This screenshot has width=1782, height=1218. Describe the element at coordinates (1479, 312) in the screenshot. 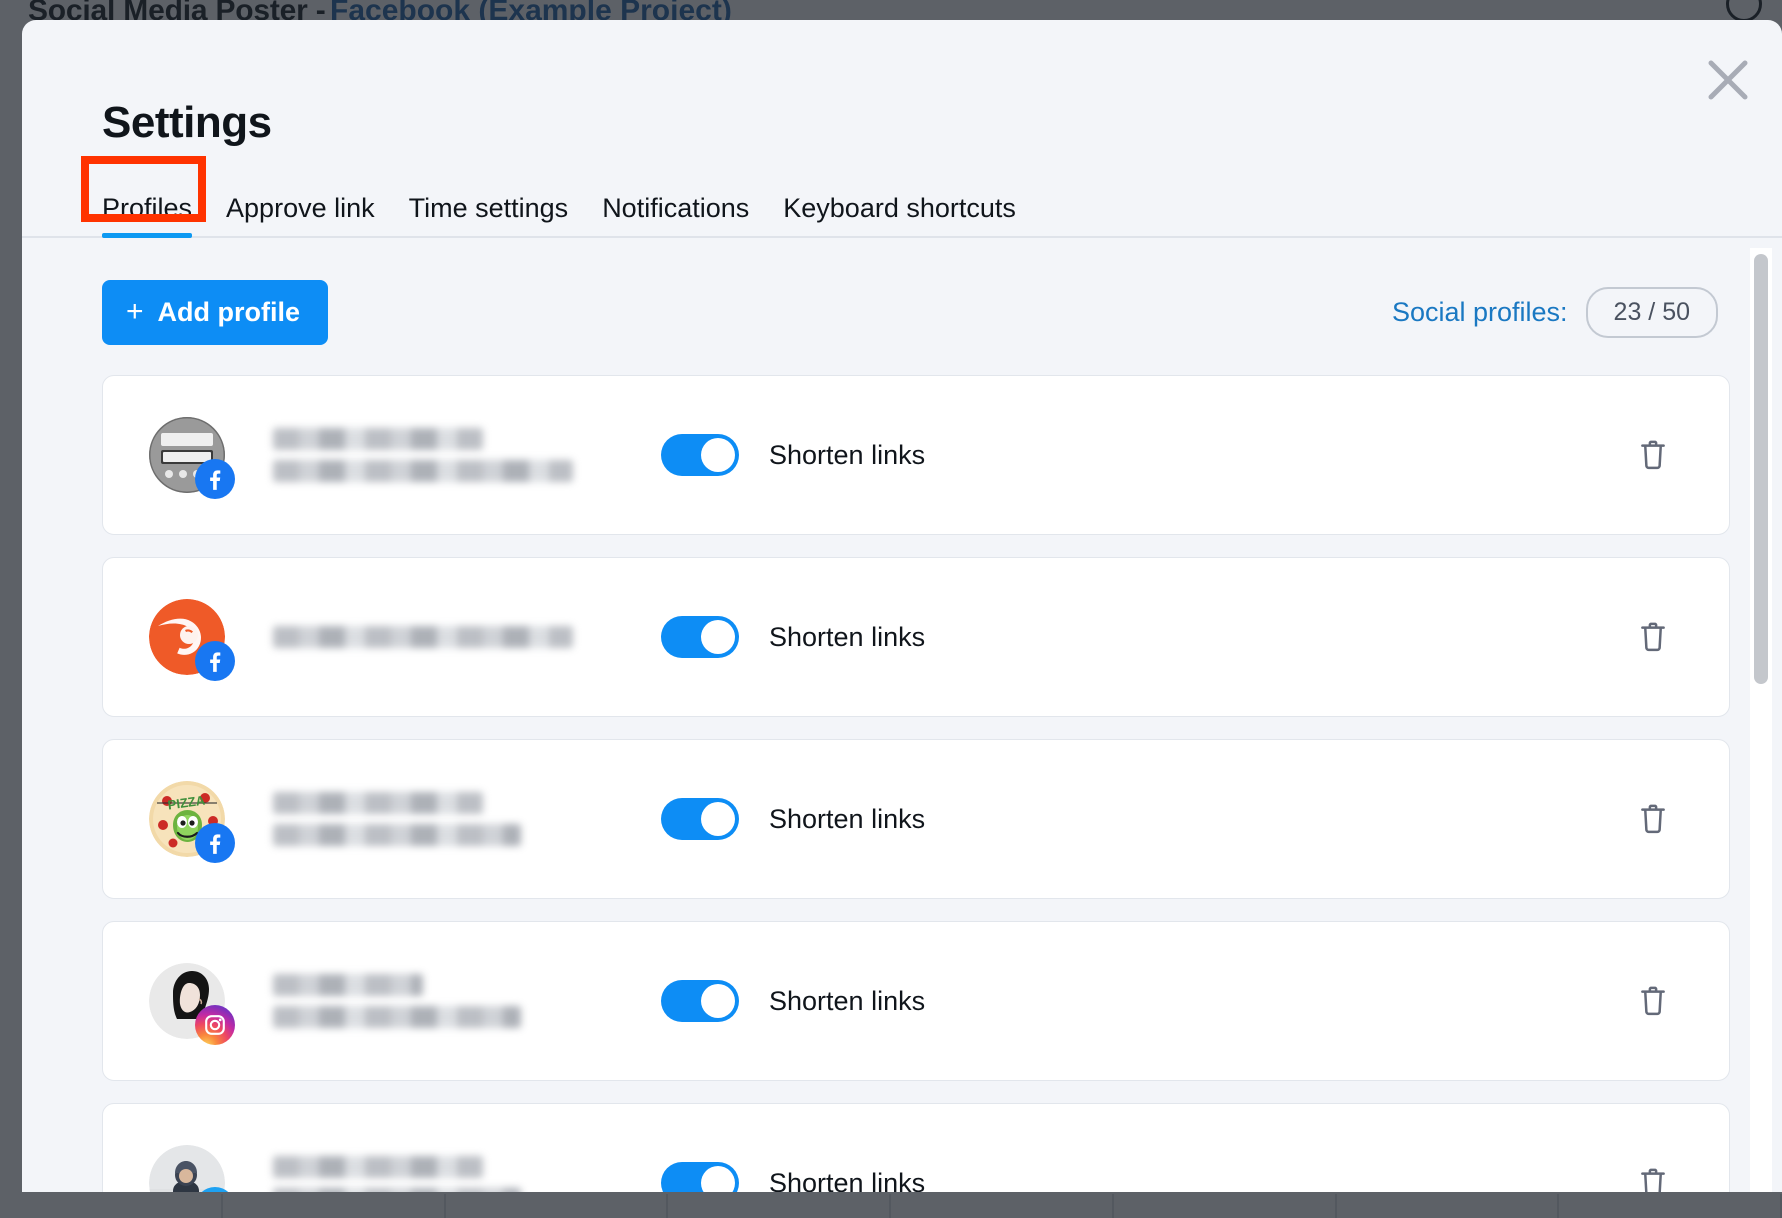

I see `social-profiles-label: Social profiles:` at that location.